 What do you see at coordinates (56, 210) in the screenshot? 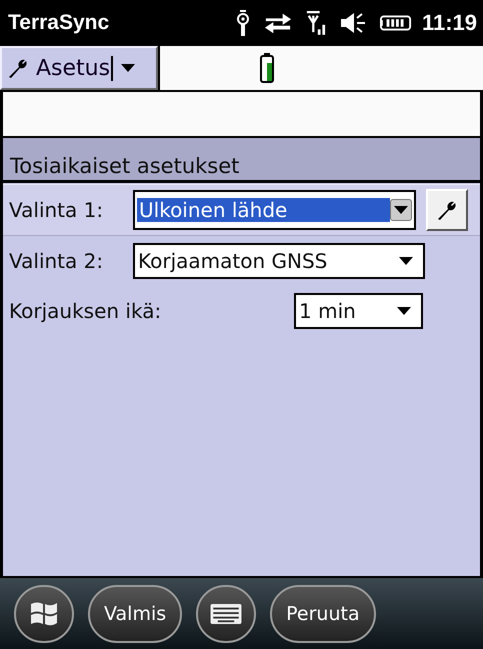
I see `field-label: Valinta 1:` at bounding box center [56, 210].